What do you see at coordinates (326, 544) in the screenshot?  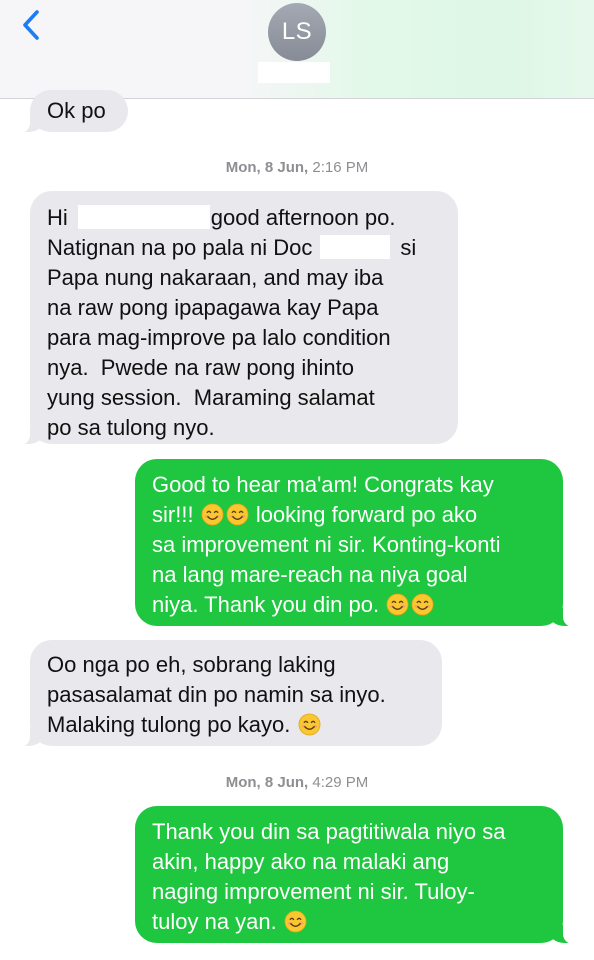 I see `message-text: sa improvement ni sir. Konting-konti` at bounding box center [326, 544].